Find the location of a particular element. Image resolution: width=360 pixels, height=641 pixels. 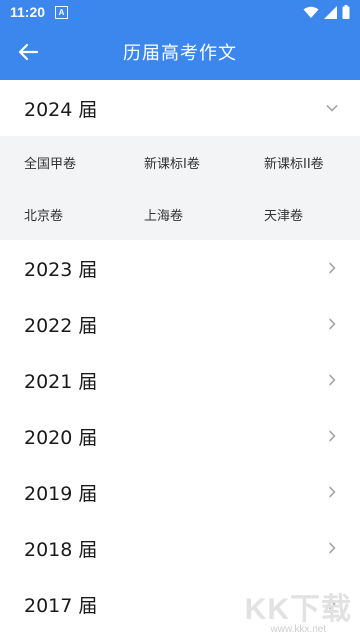

year-row: 2021 届 is located at coordinates (180, 380).